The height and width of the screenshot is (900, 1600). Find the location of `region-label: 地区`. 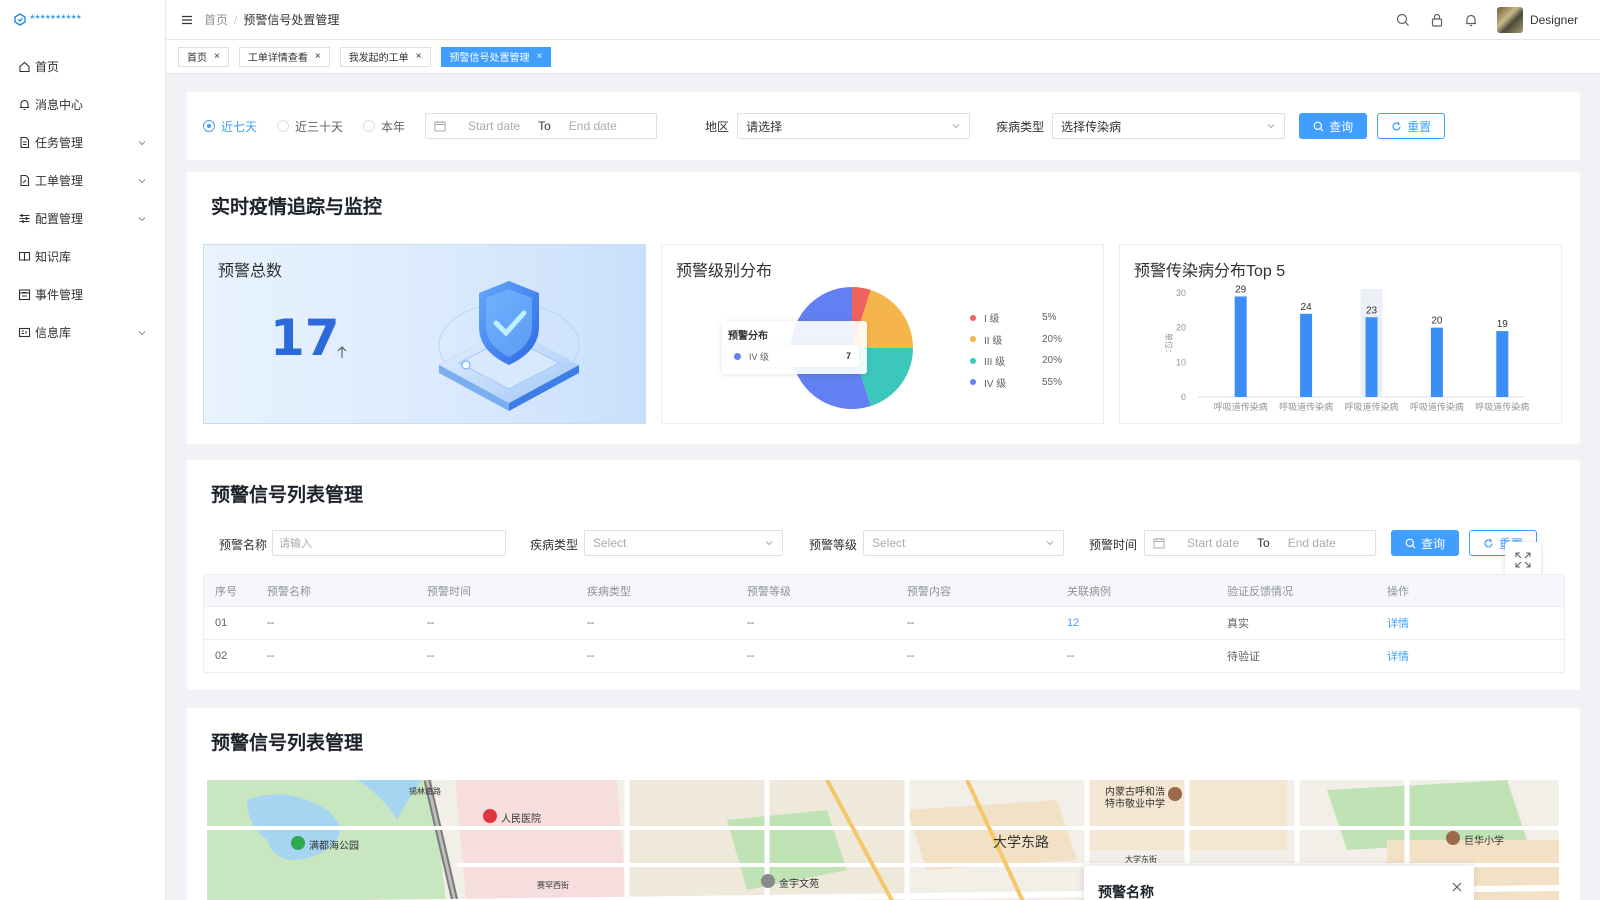

region-label: 地区 is located at coordinates (717, 126).